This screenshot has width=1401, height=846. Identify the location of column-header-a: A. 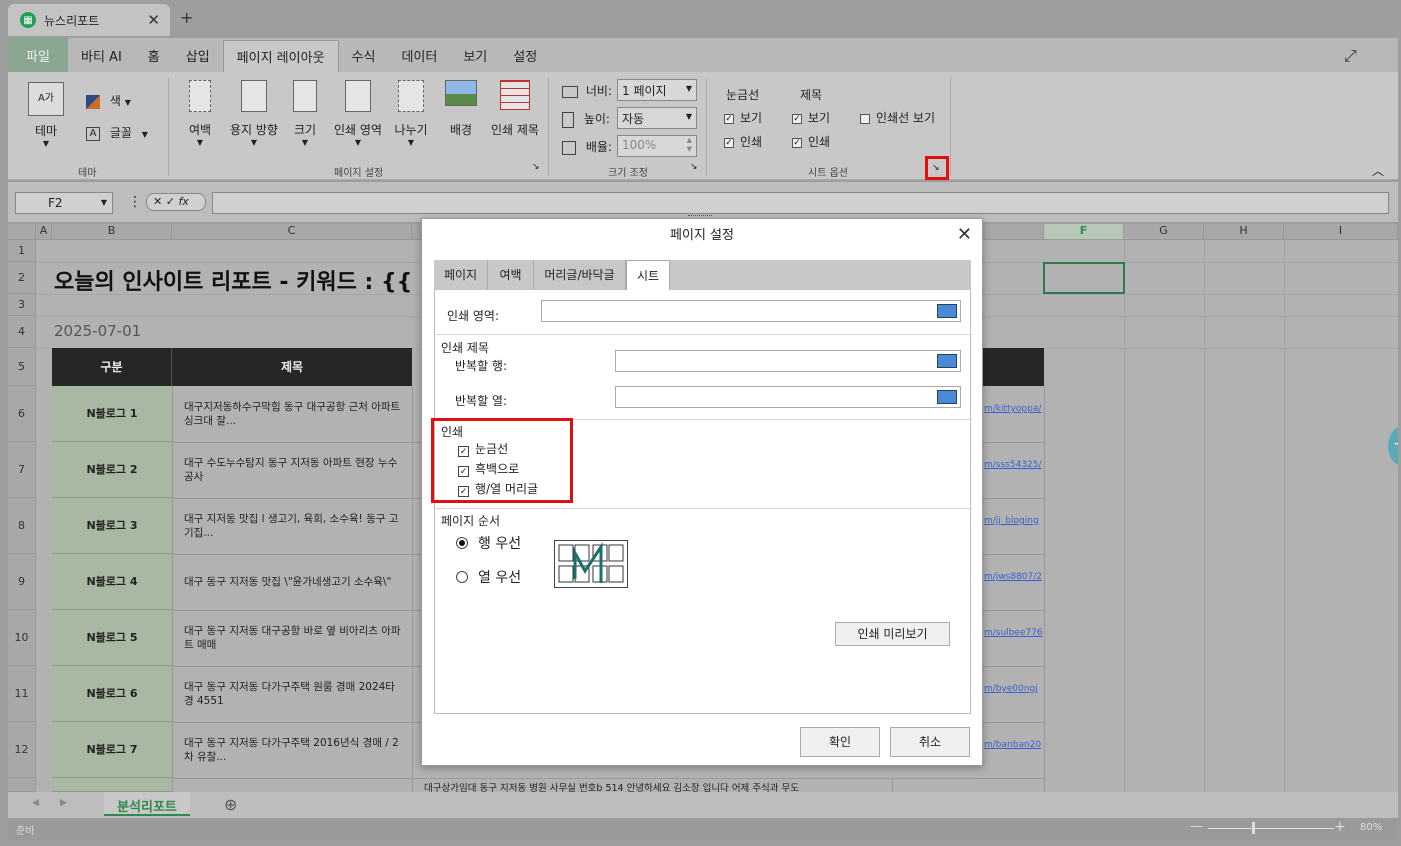
(44, 232).